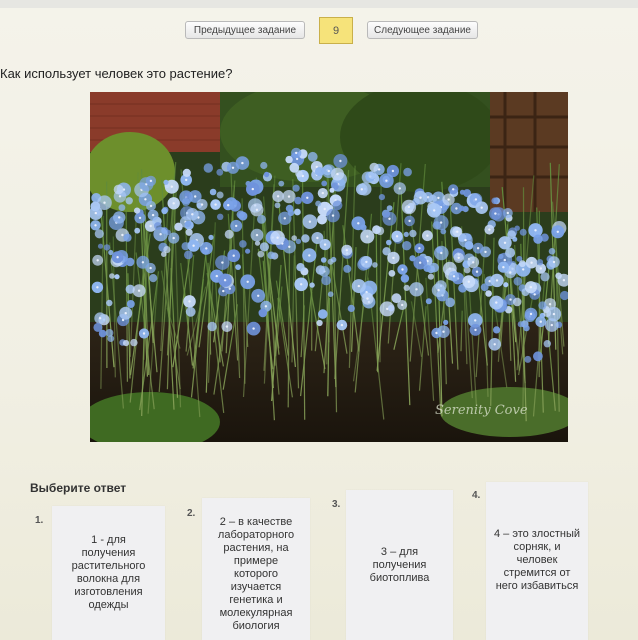  I want to click on option-3-number: 3., so click(336, 504).